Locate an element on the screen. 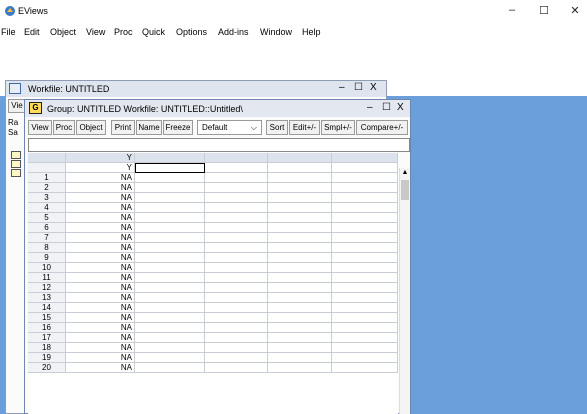 This screenshot has height=414, width=587. object-button: Object is located at coordinates (91, 127).